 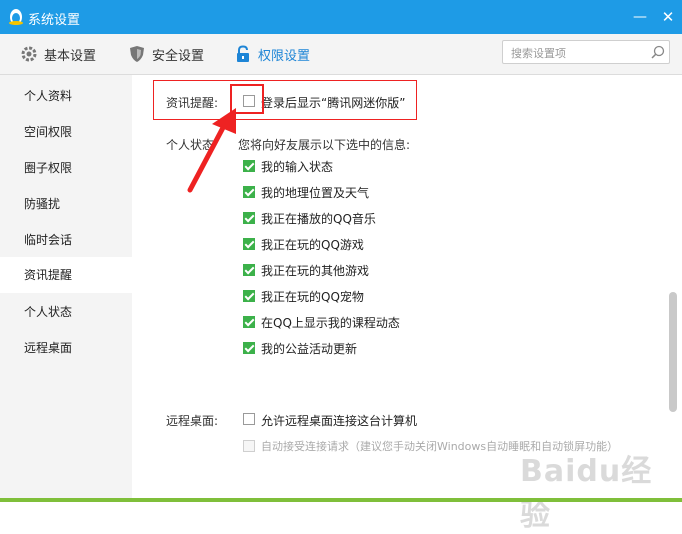 I want to click on status-checkbox-qq-game, so click(x=249, y=244).